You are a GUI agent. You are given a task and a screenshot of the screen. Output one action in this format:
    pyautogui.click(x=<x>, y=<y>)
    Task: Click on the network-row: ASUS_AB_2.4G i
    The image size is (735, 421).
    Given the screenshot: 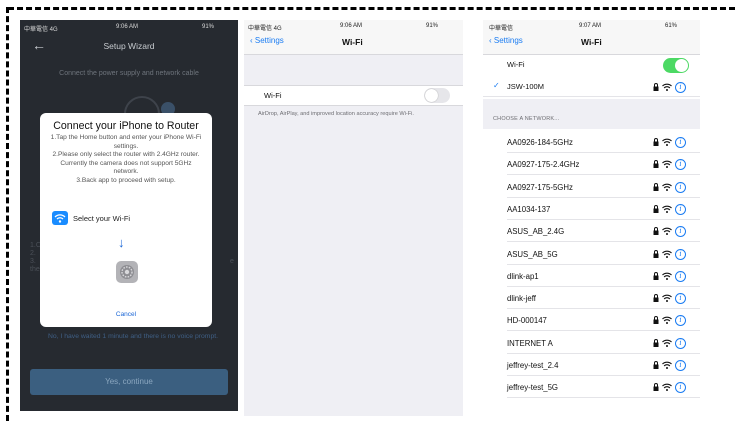 What is the action you would take?
    pyautogui.click(x=591, y=231)
    